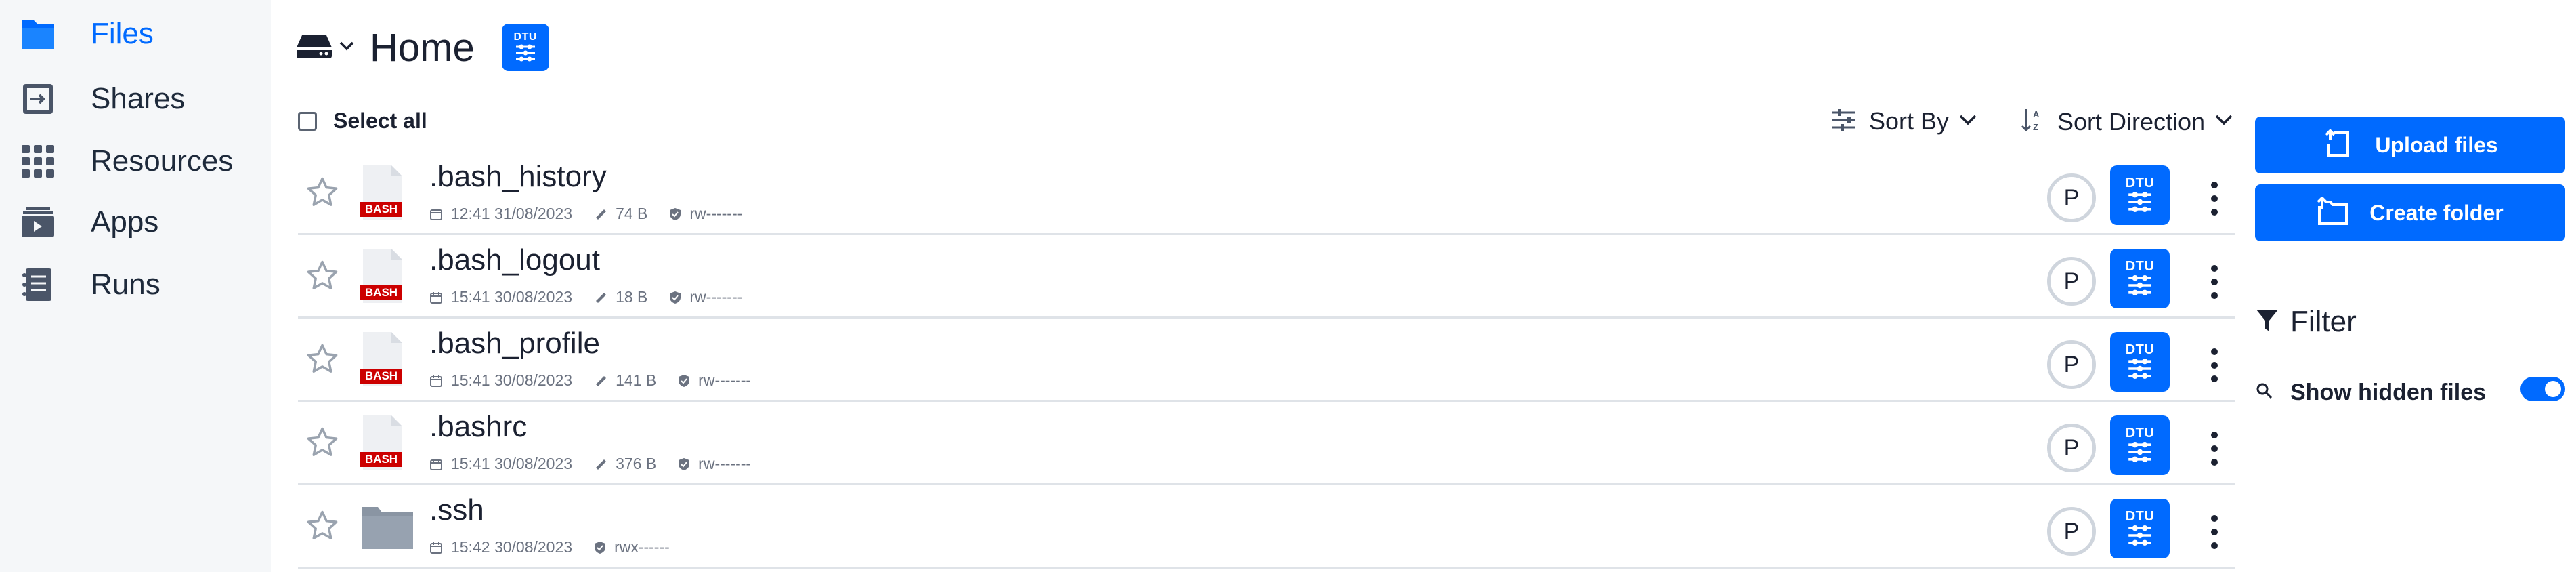 This screenshot has width=2576, height=572. What do you see at coordinates (141, 222) in the screenshot?
I see `sidebar-item-apps: Apps` at bounding box center [141, 222].